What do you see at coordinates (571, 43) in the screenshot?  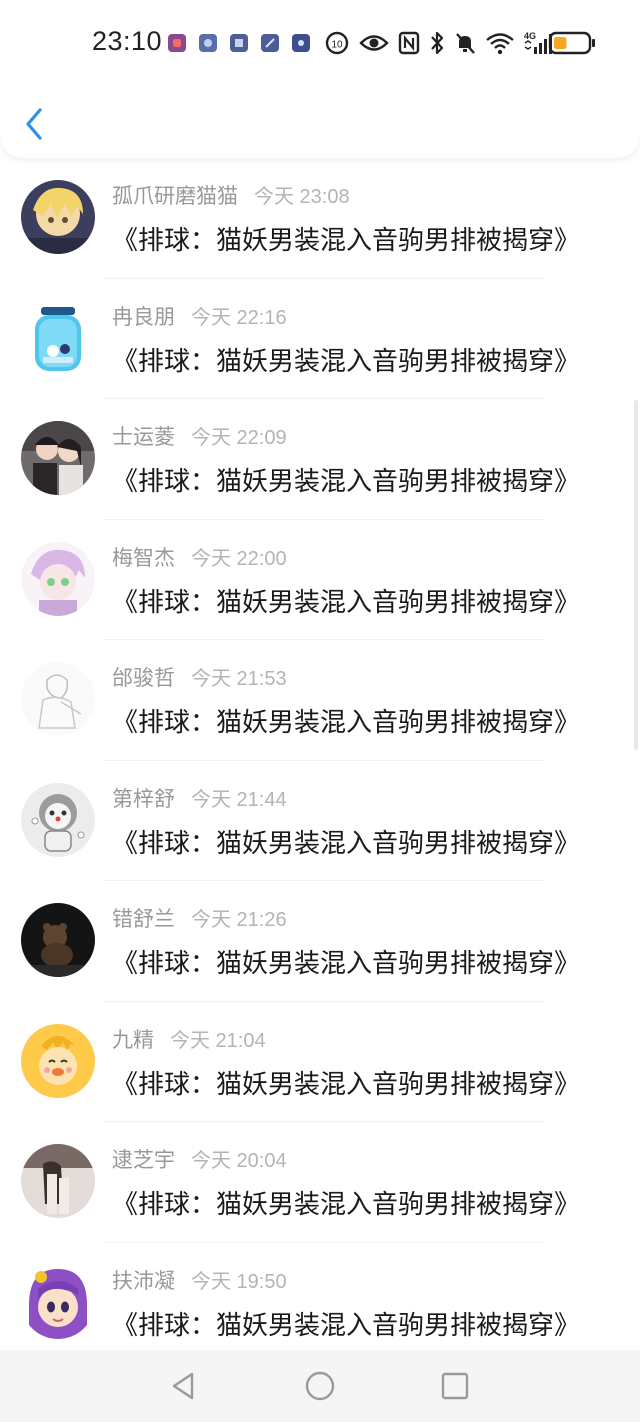 I see `battery-icon` at bounding box center [571, 43].